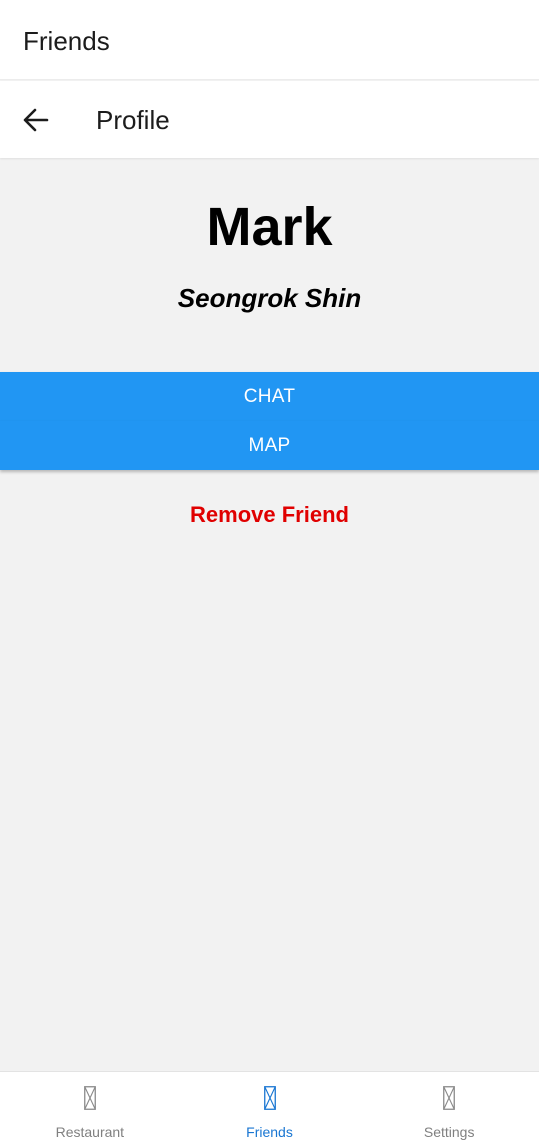 The height and width of the screenshot is (1140, 539). I want to click on nav-tab-label: Restaurant, so click(90, 1132).